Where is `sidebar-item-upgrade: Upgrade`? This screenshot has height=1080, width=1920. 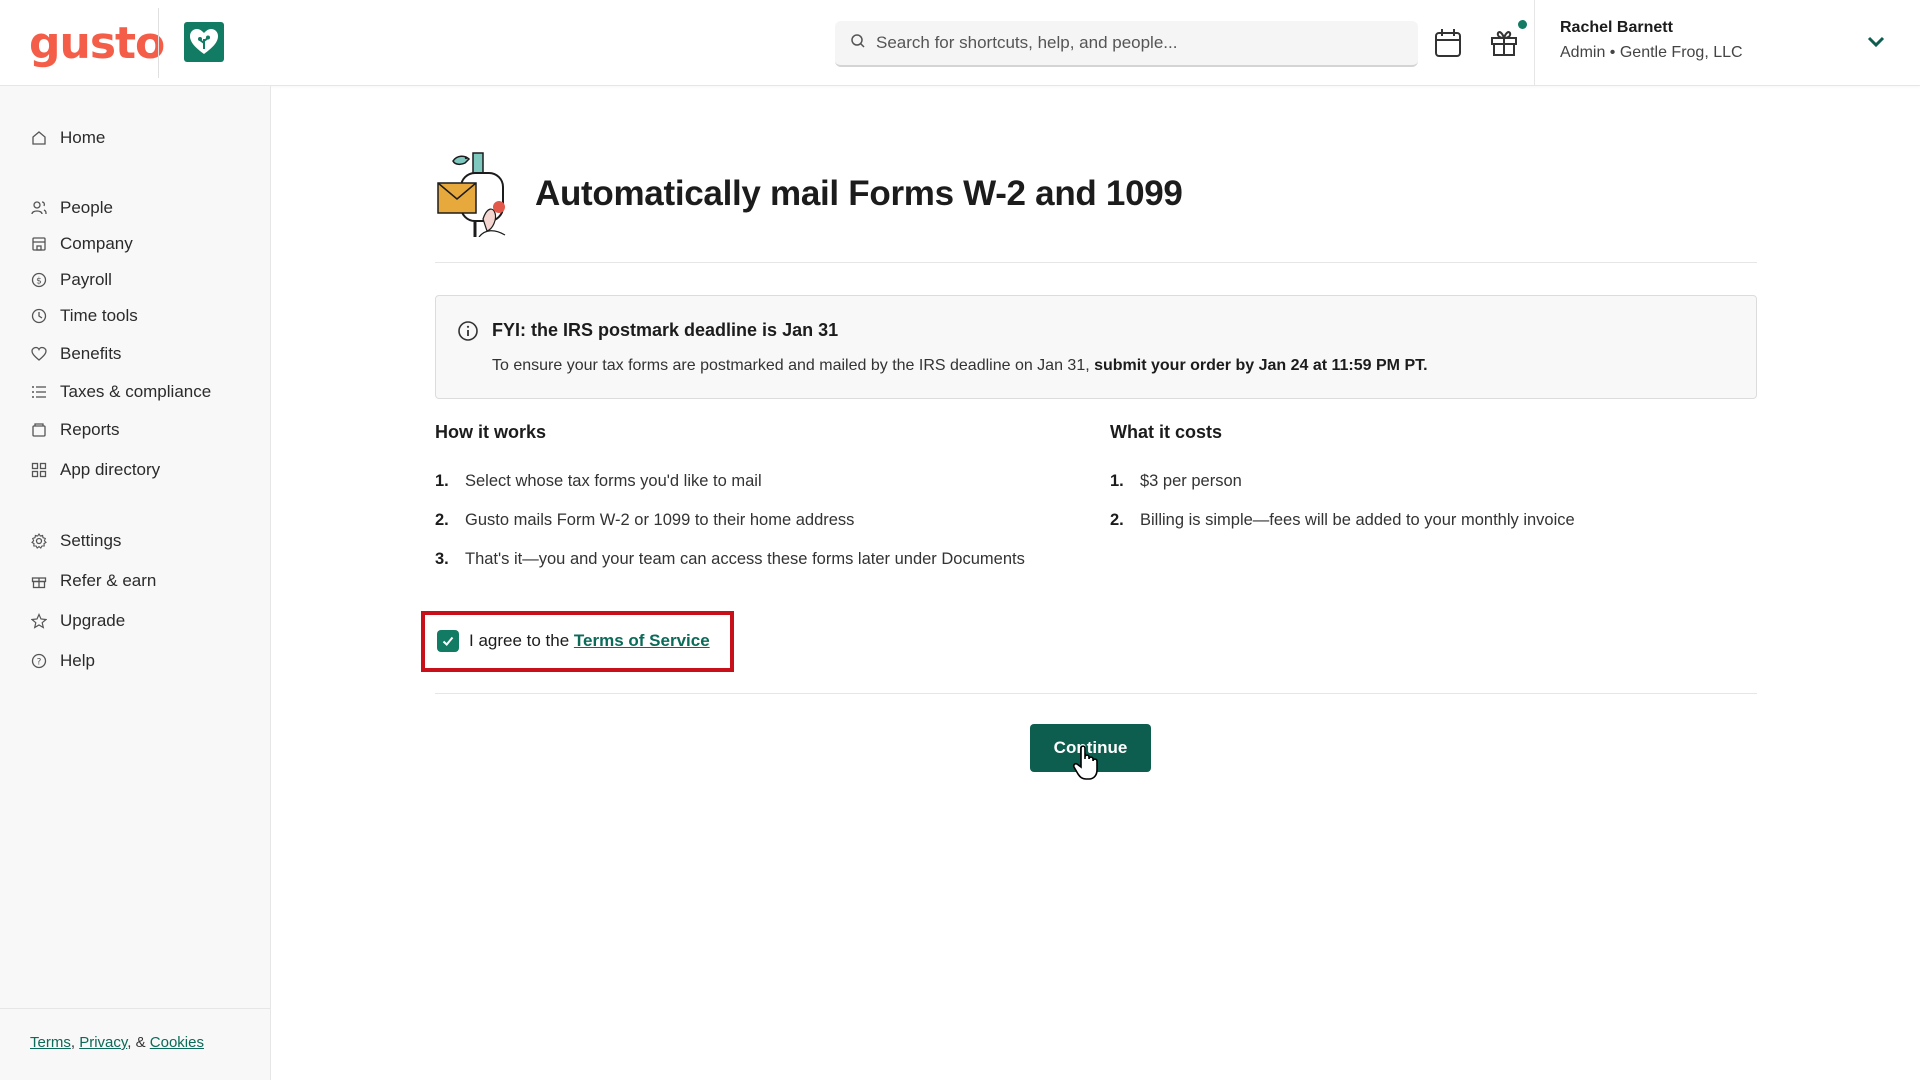
sidebar-item-upgrade: Upgrade is located at coordinates (77, 621).